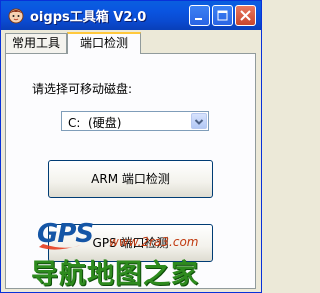 This screenshot has height=293, width=320. What do you see at coordinates (130, 179) in the screenshot?
I see `arm-port-detect-button: ARM 端口检测` at bounding box center [130, 179].